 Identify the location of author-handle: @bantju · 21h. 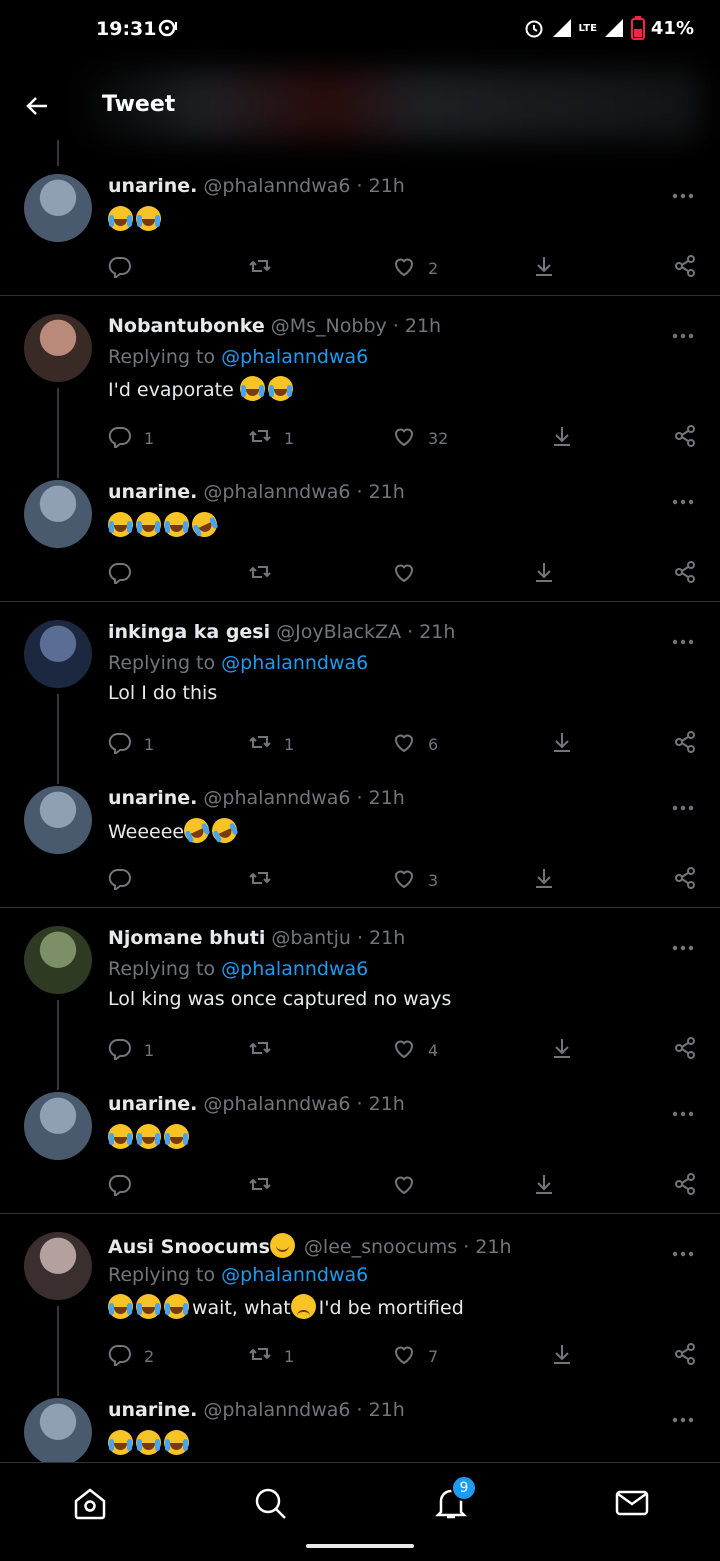
(335, 938).